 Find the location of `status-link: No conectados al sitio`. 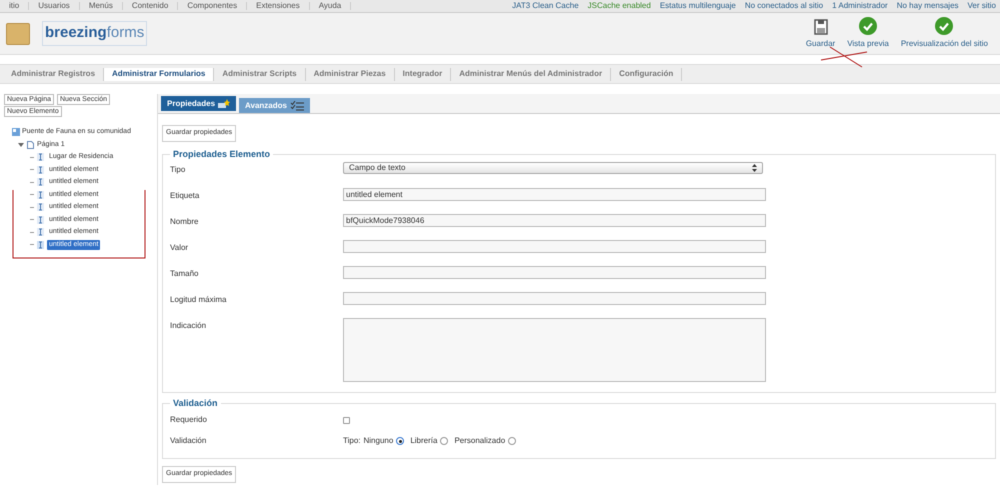

status-link: No conectados al sitio is located at coordinates (784, 6).